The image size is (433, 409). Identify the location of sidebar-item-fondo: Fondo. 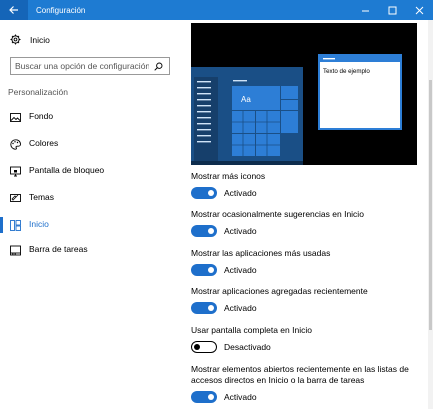
(91, 117).